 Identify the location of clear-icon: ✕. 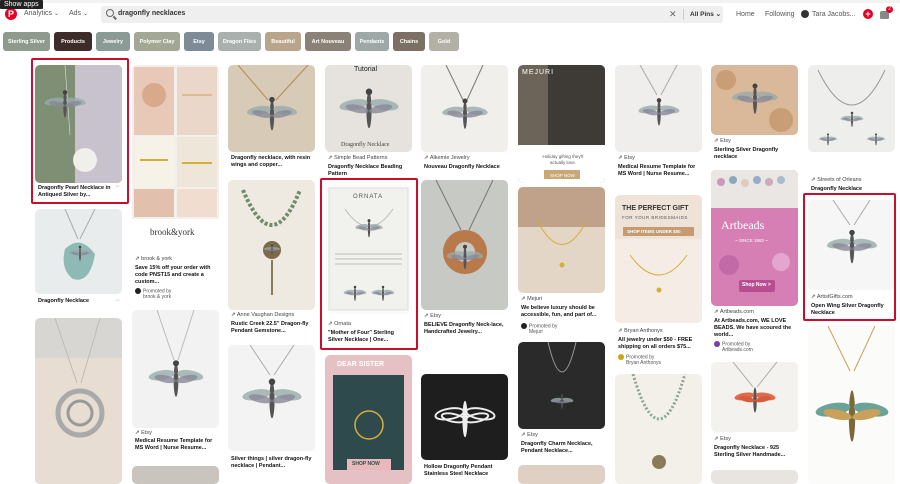
(673, 14).